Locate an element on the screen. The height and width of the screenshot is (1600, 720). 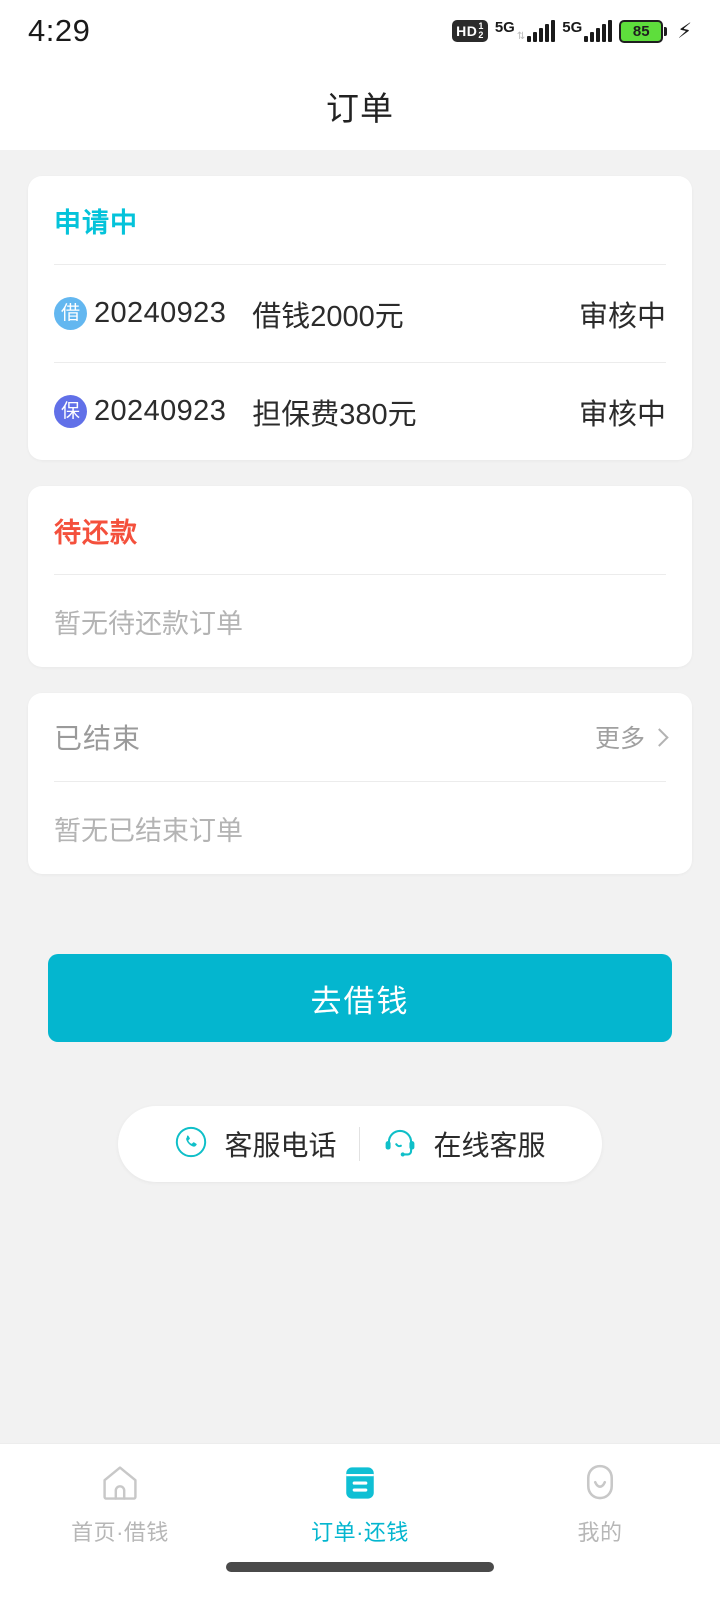
signal-indicator-1: 5G ⇅ is located at coordinates (525, 30).